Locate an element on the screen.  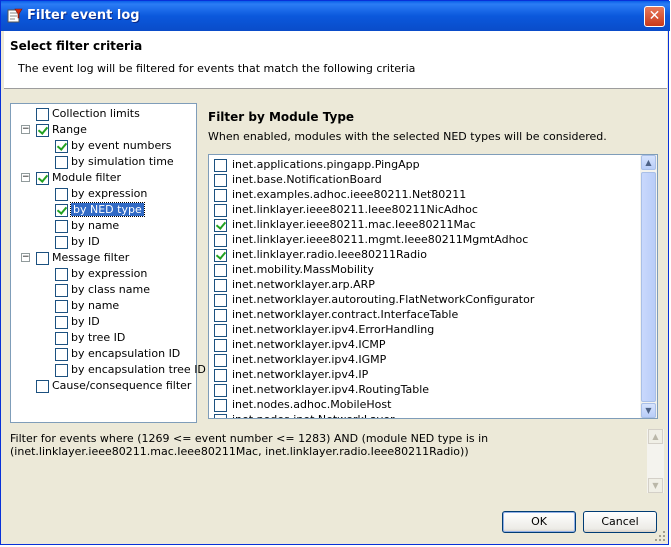
resize-grip-icon is located at coordinates (660, 536).